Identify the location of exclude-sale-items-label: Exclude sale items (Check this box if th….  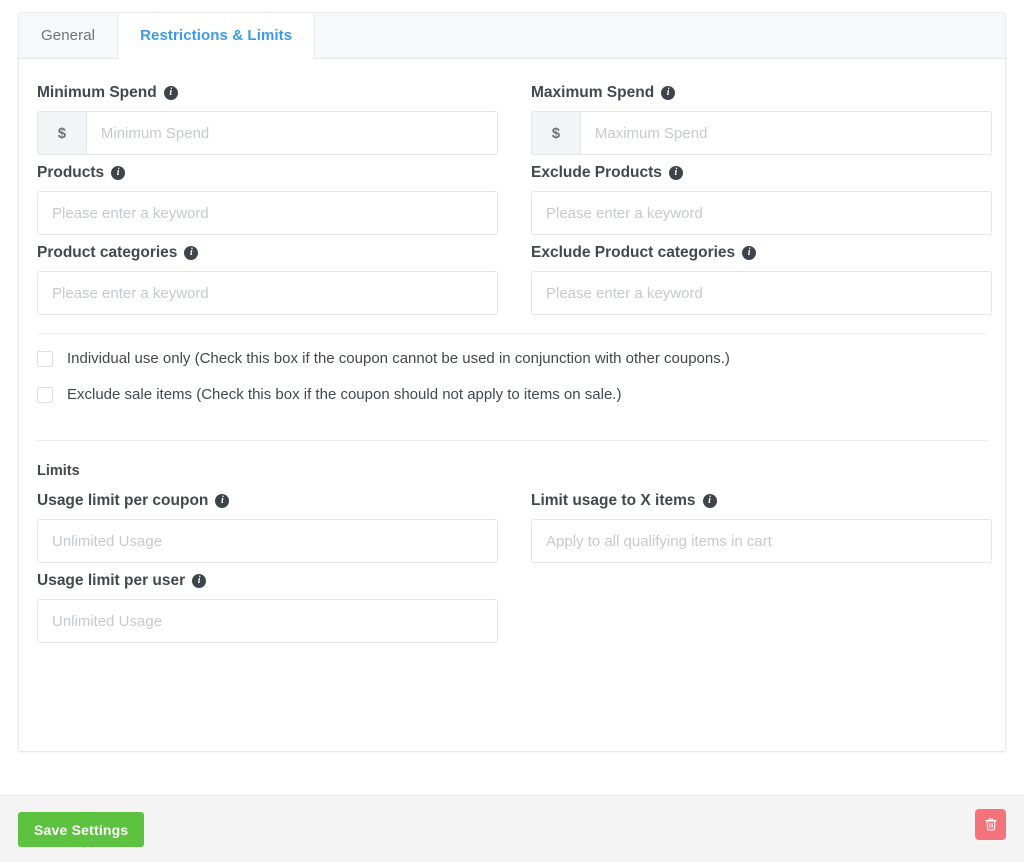
(344, 395).